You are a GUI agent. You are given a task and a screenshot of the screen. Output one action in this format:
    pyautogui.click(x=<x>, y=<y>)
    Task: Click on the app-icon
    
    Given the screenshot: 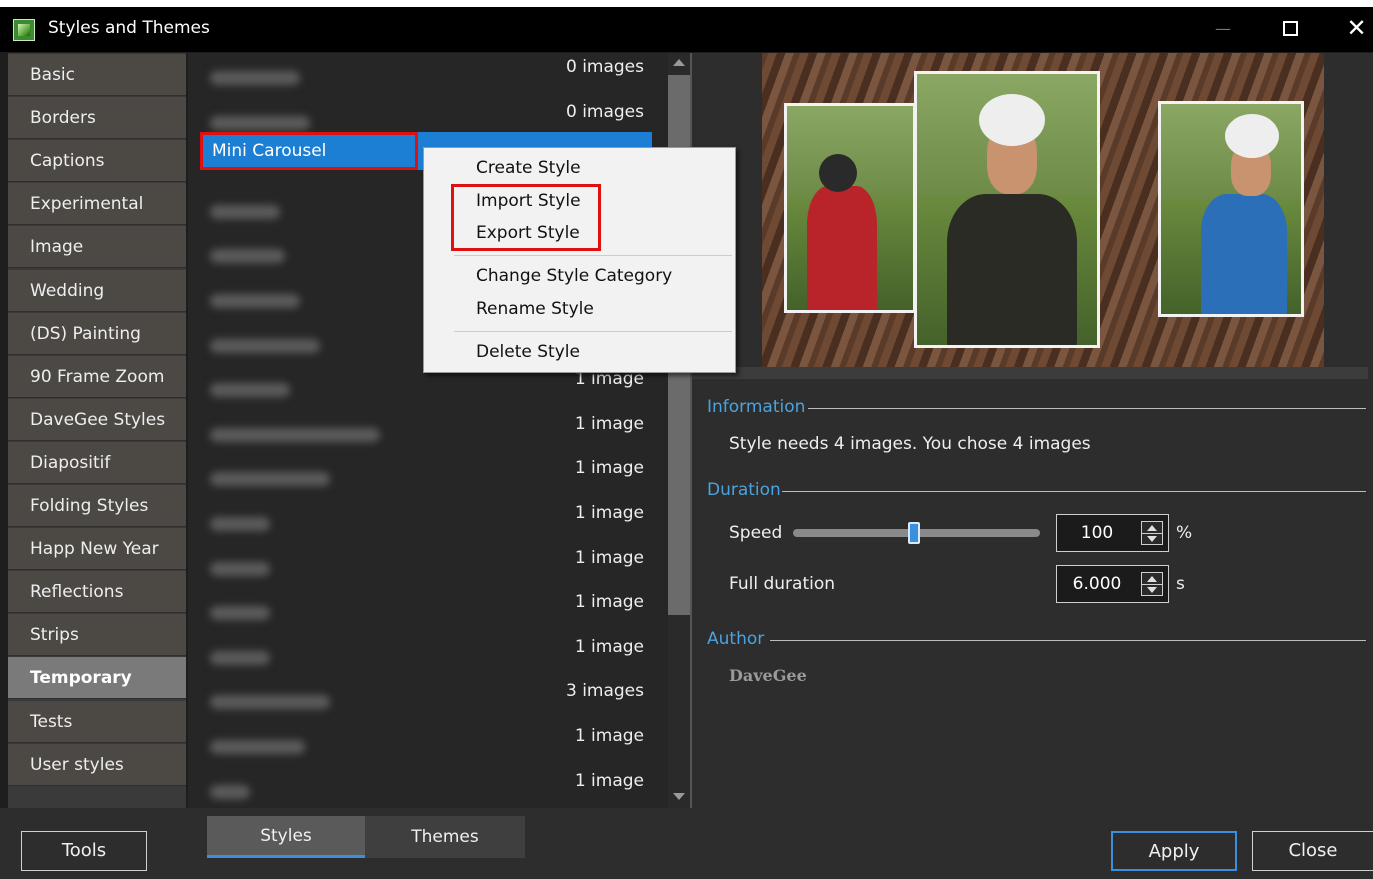 What is the action you would take?
    pyautogui.click(x=24, y=30)
    